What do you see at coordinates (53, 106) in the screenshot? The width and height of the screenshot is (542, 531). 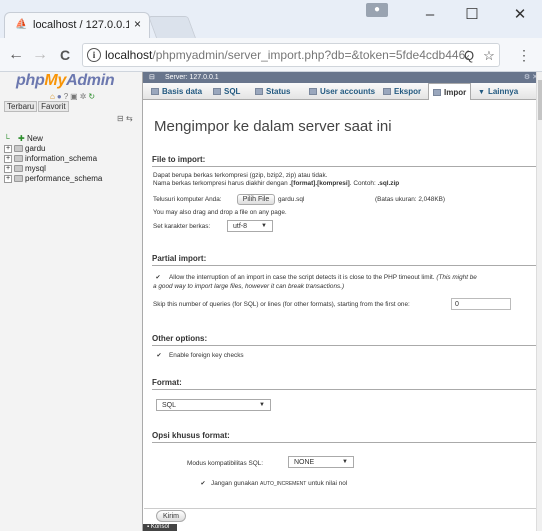 I see `tab-favorites: Favorit` at bounding box center [53, 106].